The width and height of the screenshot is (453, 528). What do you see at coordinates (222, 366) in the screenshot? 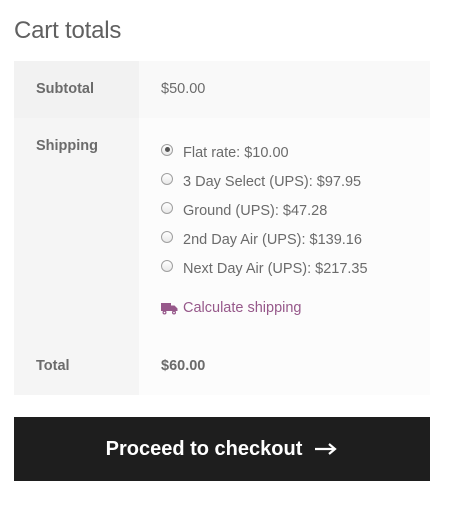
I see `total-row: Total $60.00` at bounding box center [222, 366].